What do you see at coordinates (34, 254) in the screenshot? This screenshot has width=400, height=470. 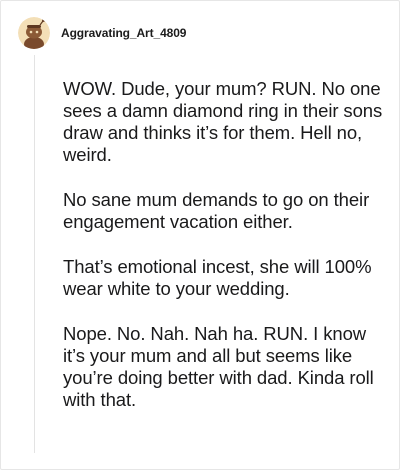 I see `thread-line` at bounding box center [34, 254].